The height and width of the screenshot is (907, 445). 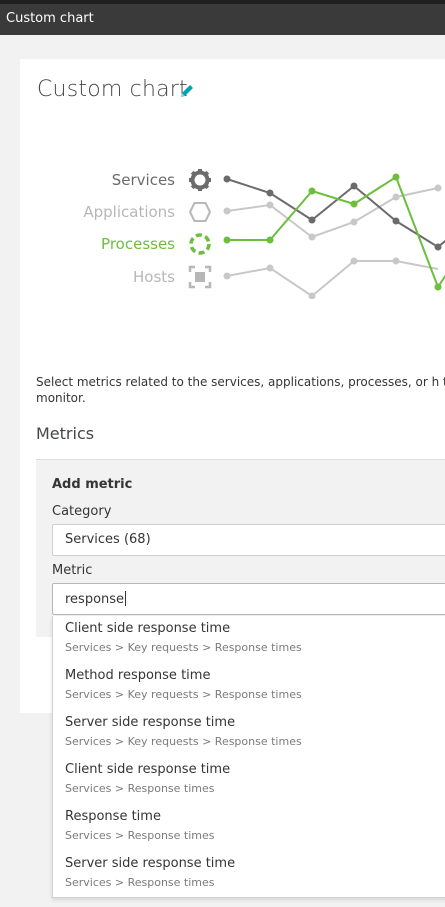 What do you see at coordinates (138, 244) in the screenshot?
I see `legend-label-processes: Processes` at bounding box center [138, 244].